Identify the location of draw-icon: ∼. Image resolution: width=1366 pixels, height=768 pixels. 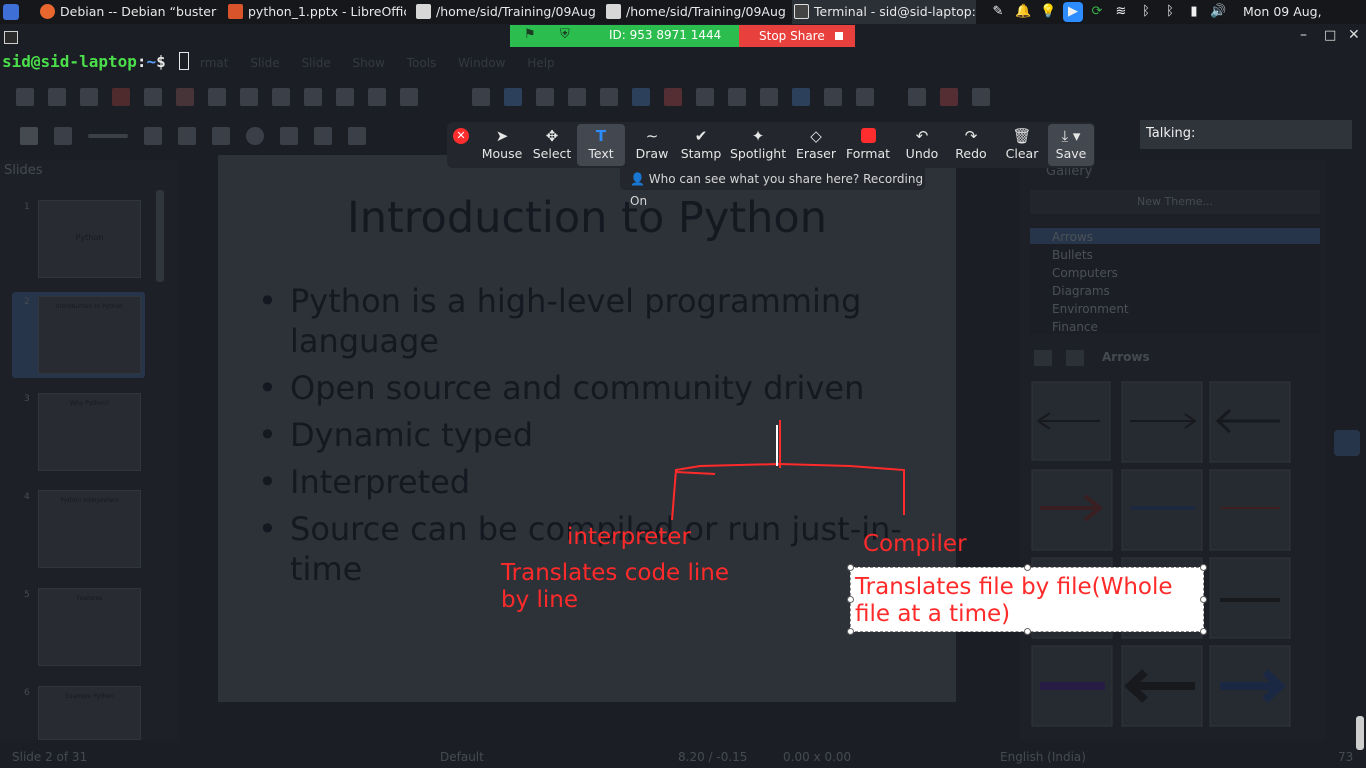
(652, 136).